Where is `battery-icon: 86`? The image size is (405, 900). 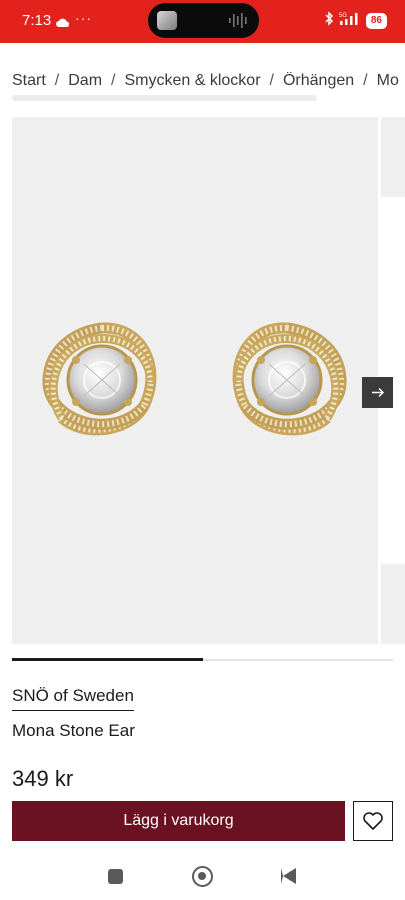 battery-icon: 86 is located at coordinates (376, 21).